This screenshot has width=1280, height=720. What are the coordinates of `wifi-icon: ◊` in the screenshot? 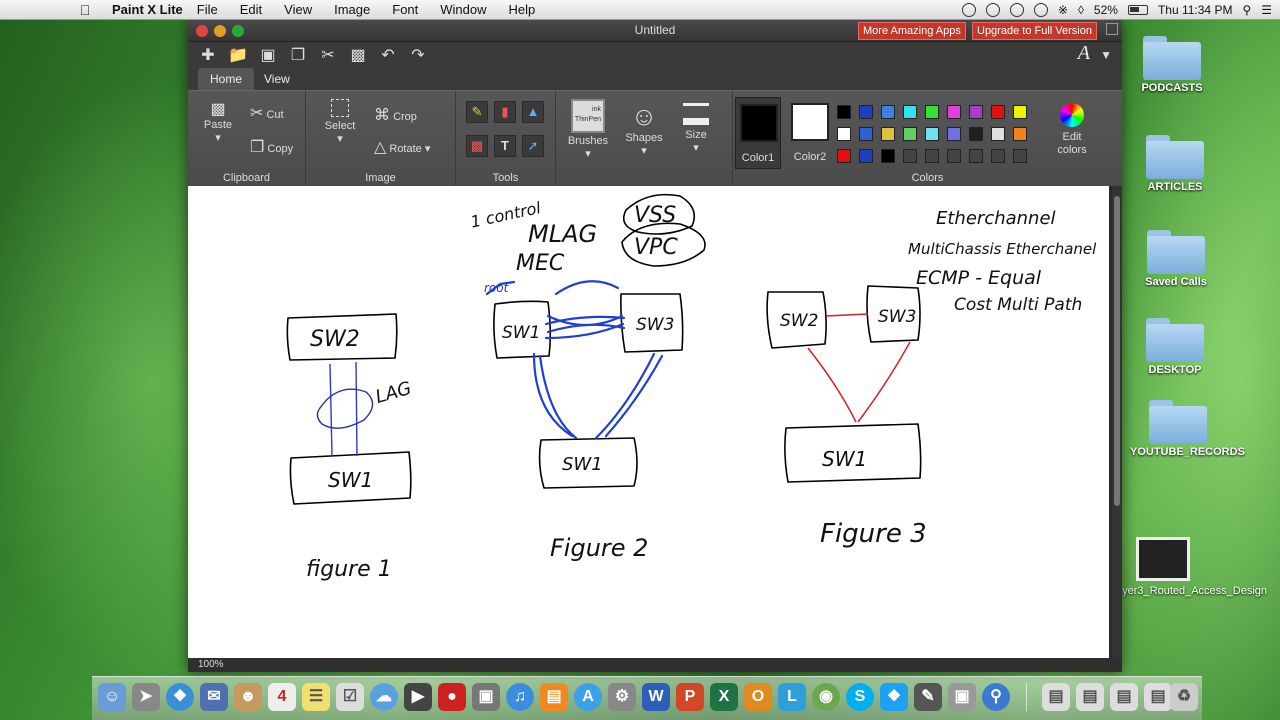 It's located at (1081, 10).